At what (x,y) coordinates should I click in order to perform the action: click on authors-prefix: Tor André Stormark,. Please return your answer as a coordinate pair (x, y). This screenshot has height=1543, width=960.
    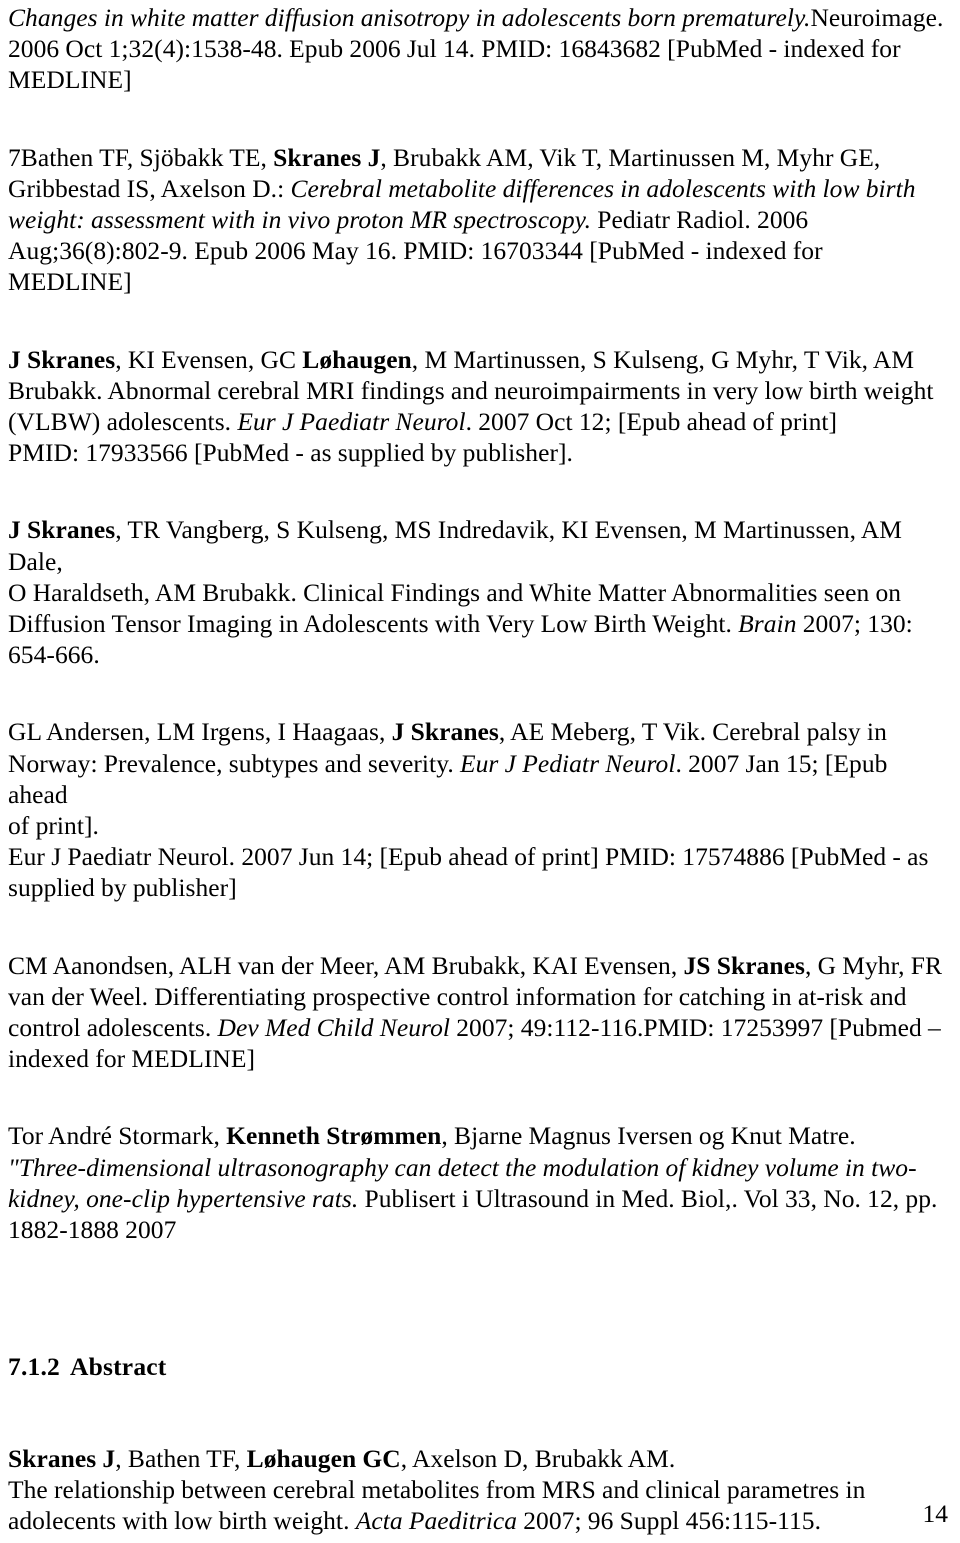
    Looking at the image, I should click on (117, 1136).